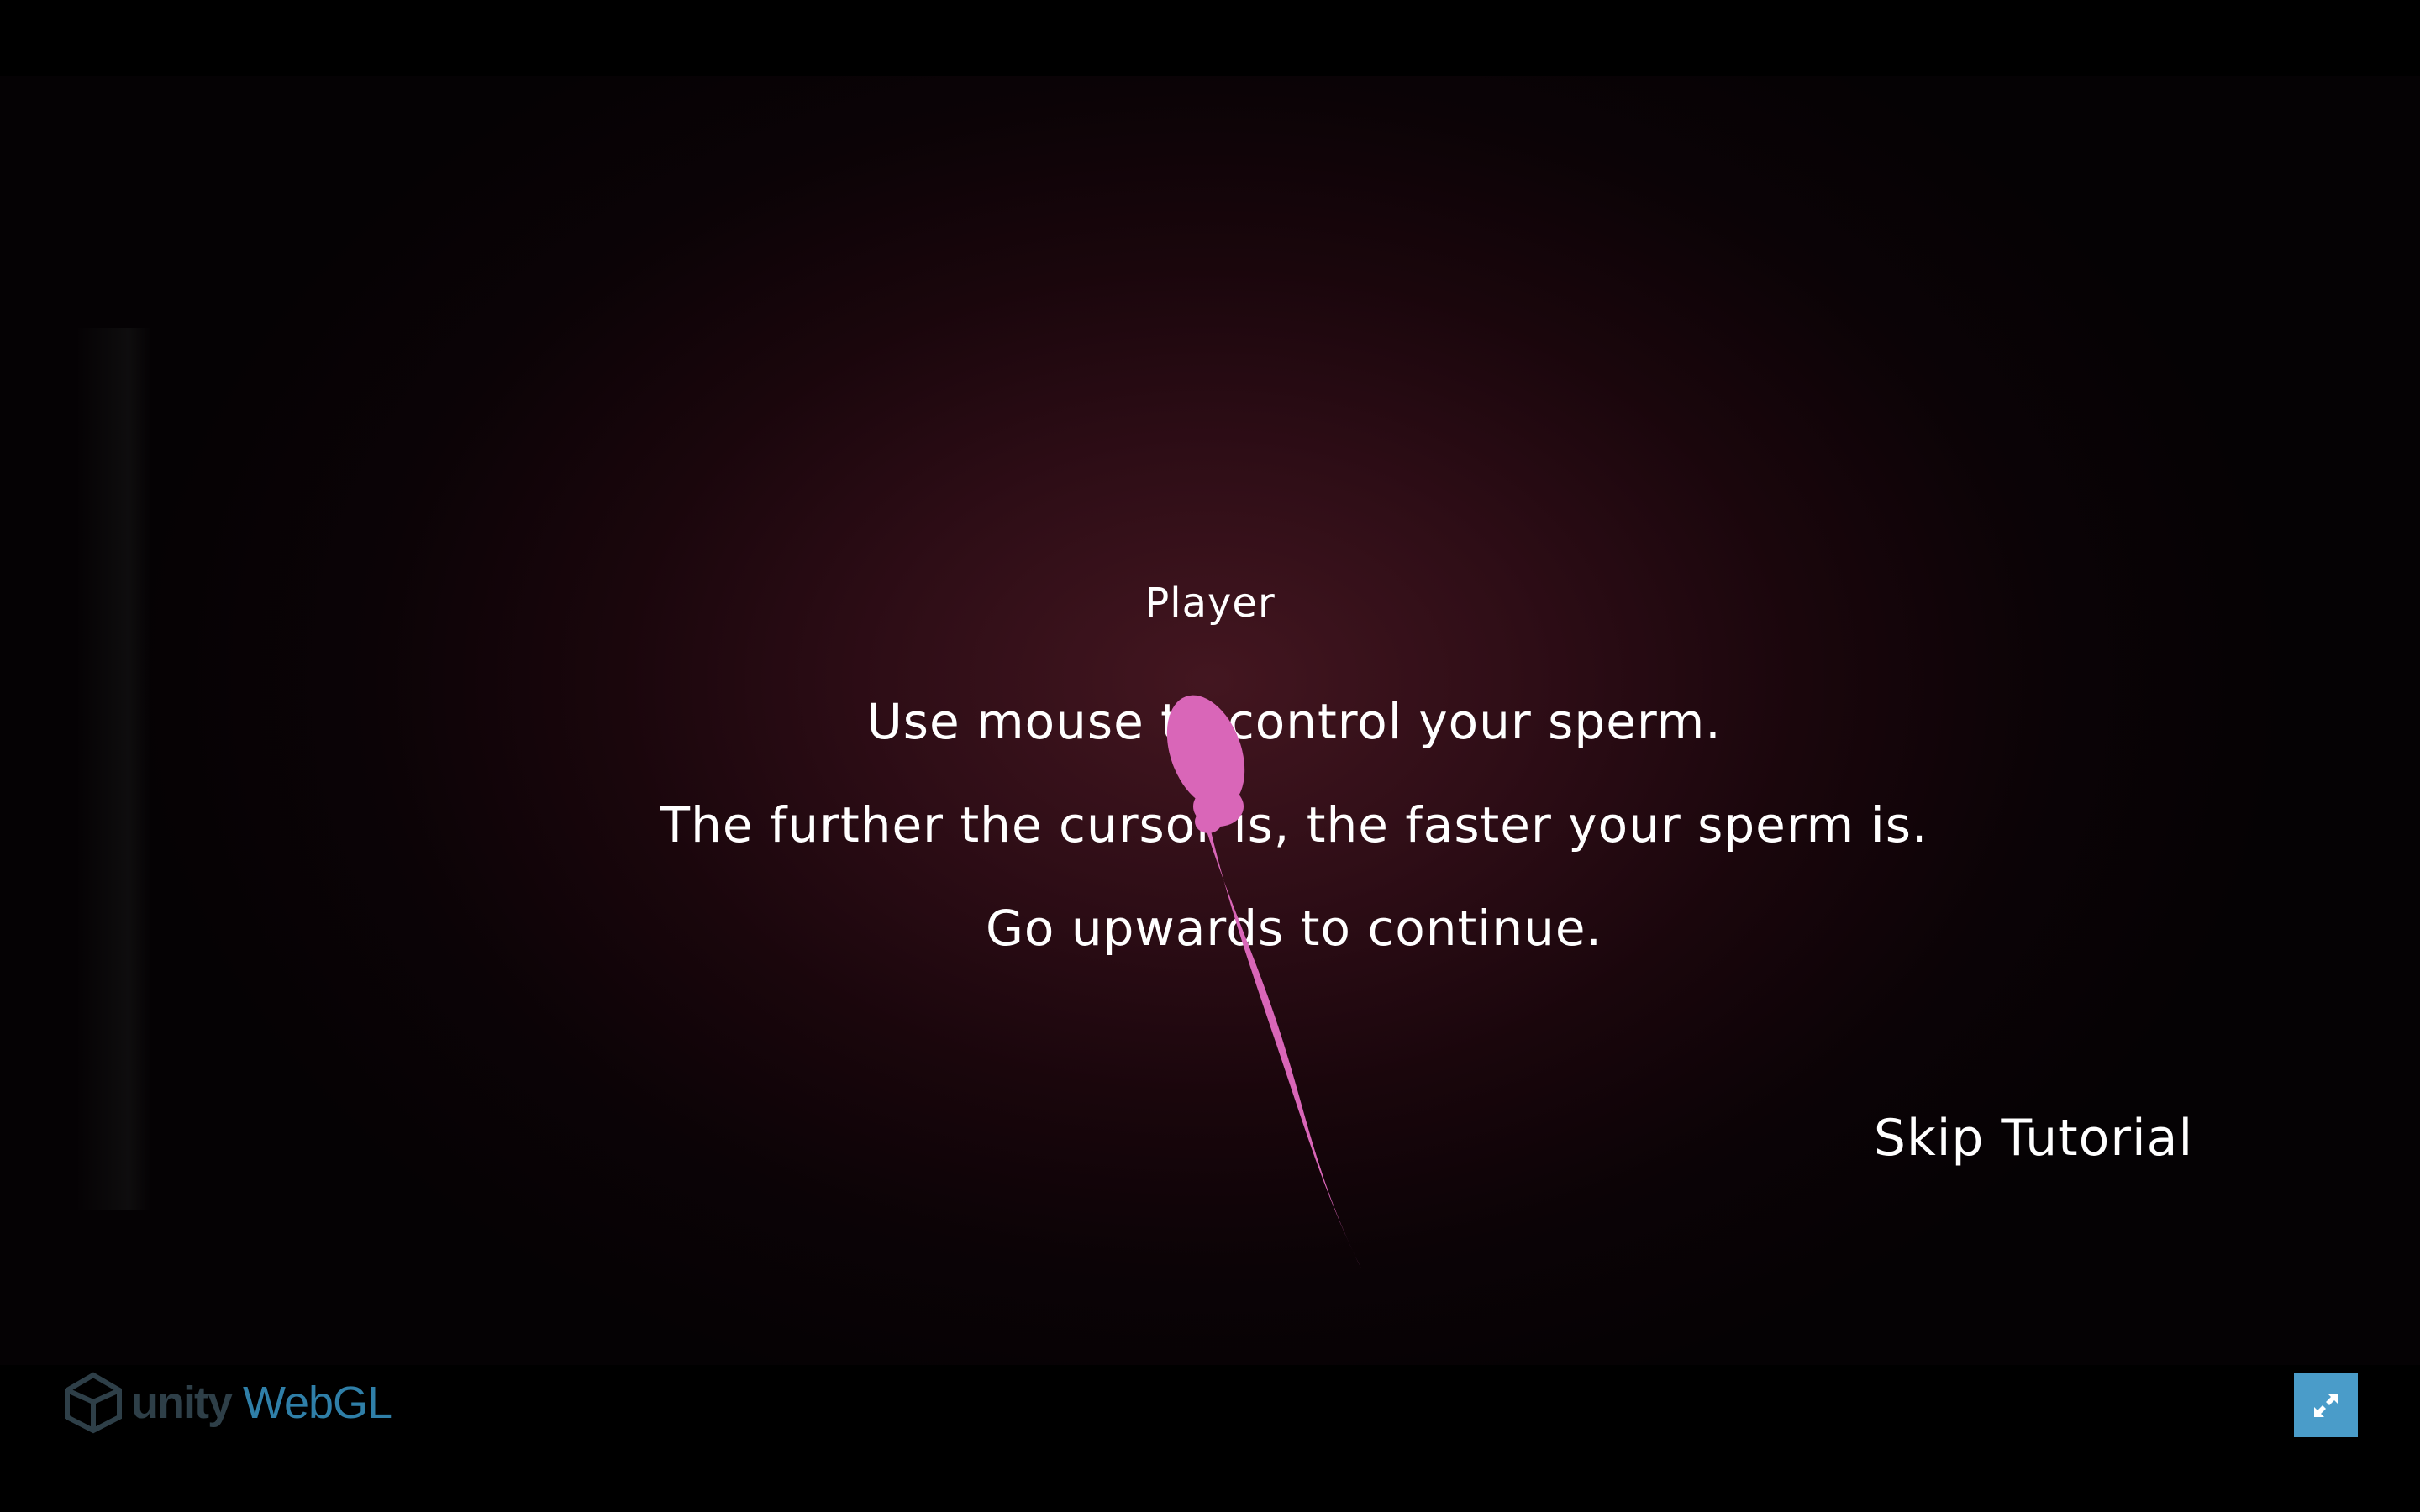  Describe the element at coordinates (1282, 1041) in the screenshot. I see `sperm-tail` at that location.